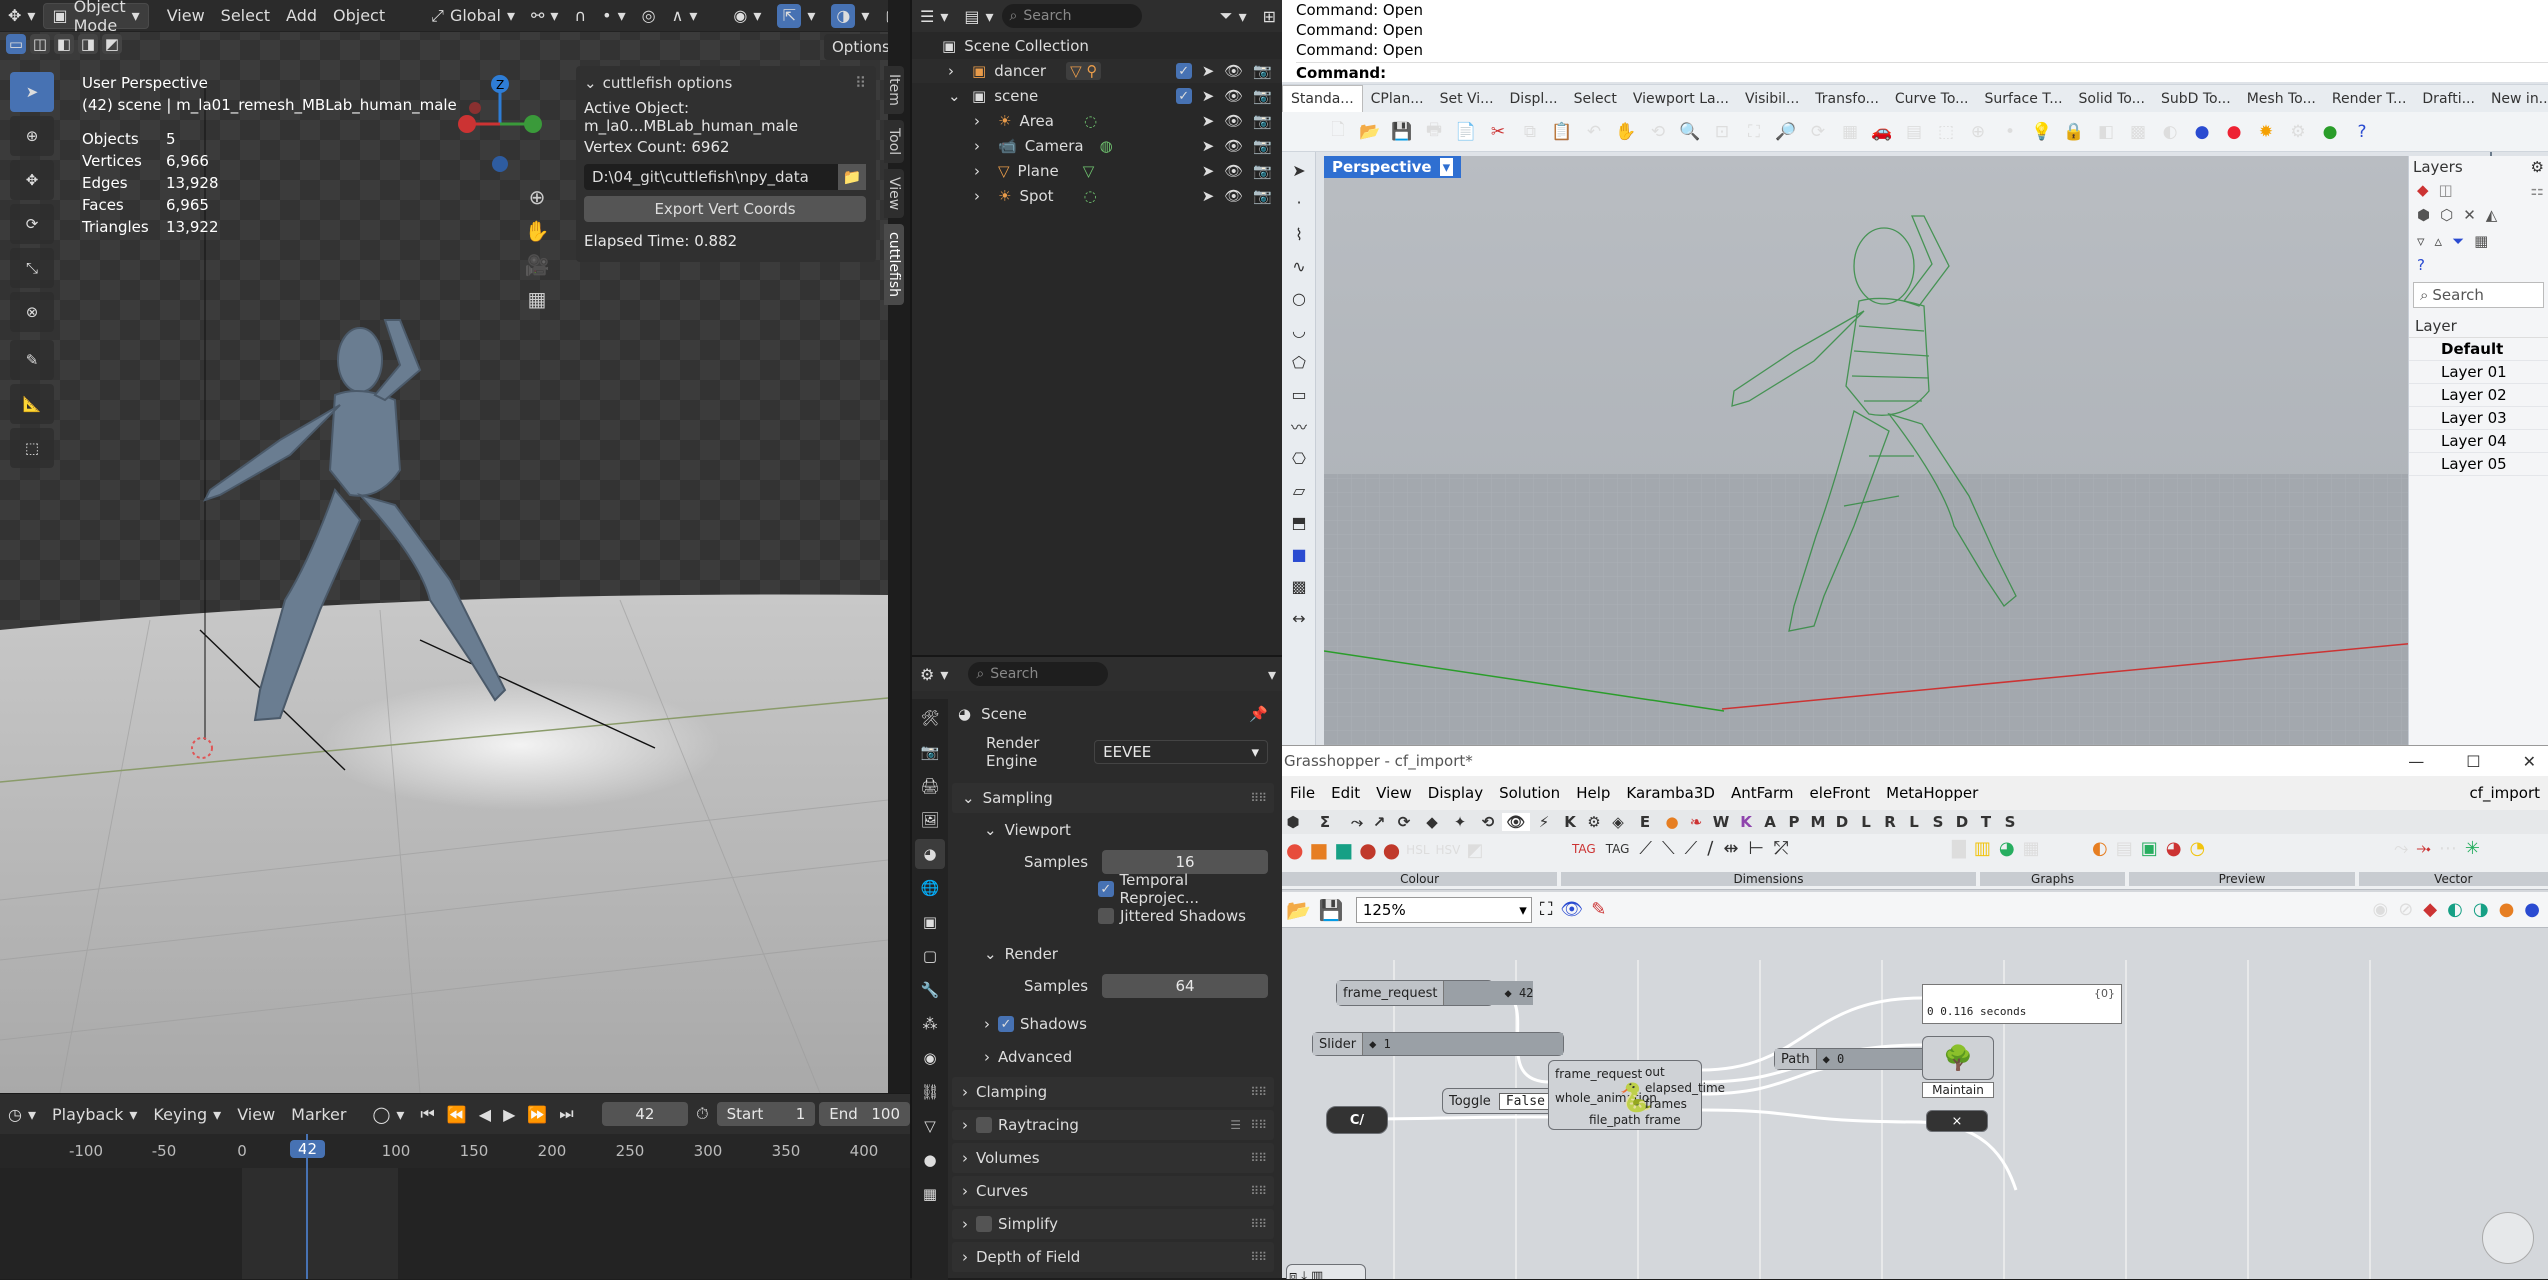 Image resolution: width=2548 pixels, height=1280 pixels. I want to click on render-sphere-icon: ●, so click(2202, 132).